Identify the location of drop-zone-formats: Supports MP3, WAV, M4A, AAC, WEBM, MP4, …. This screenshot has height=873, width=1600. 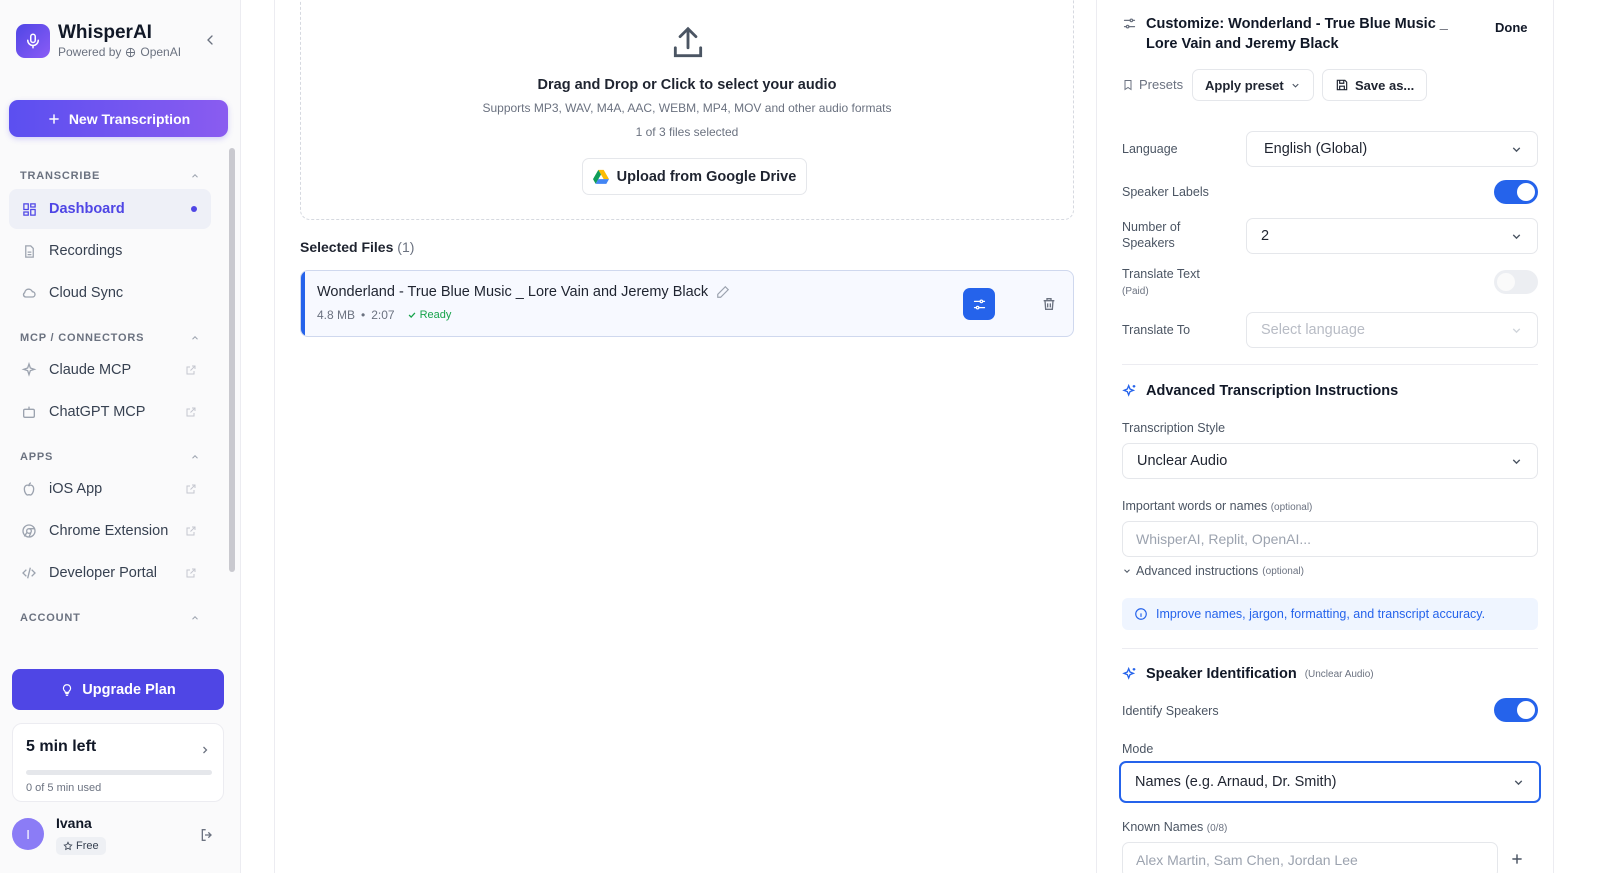
(687, 108).